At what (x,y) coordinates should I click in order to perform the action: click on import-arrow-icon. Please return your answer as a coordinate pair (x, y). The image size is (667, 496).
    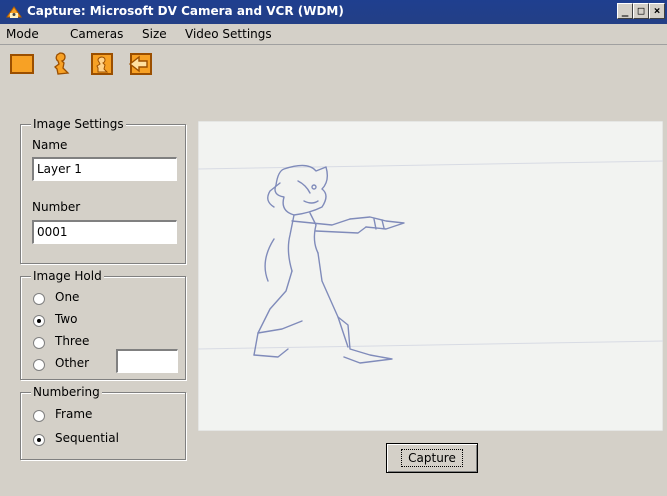
    Looking at the image, I should click on (140, 64).